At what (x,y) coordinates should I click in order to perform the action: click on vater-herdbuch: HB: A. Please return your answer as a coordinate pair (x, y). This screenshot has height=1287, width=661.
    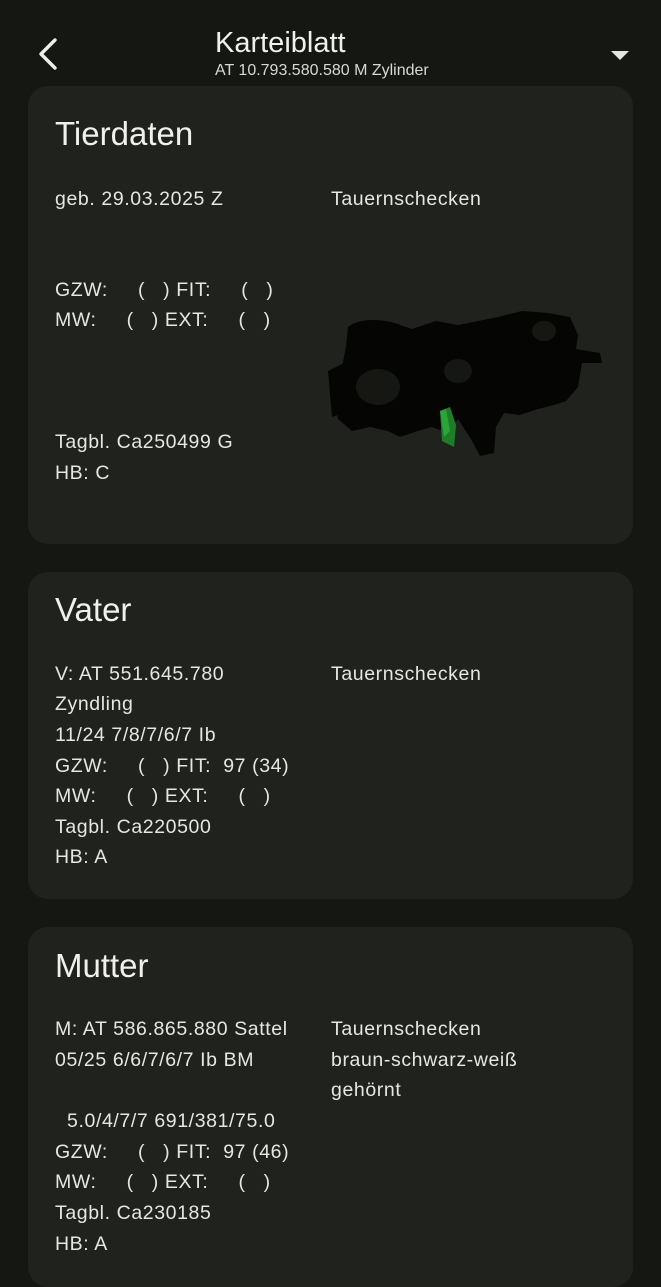
    Looking at the image, I should click on (81, 857).